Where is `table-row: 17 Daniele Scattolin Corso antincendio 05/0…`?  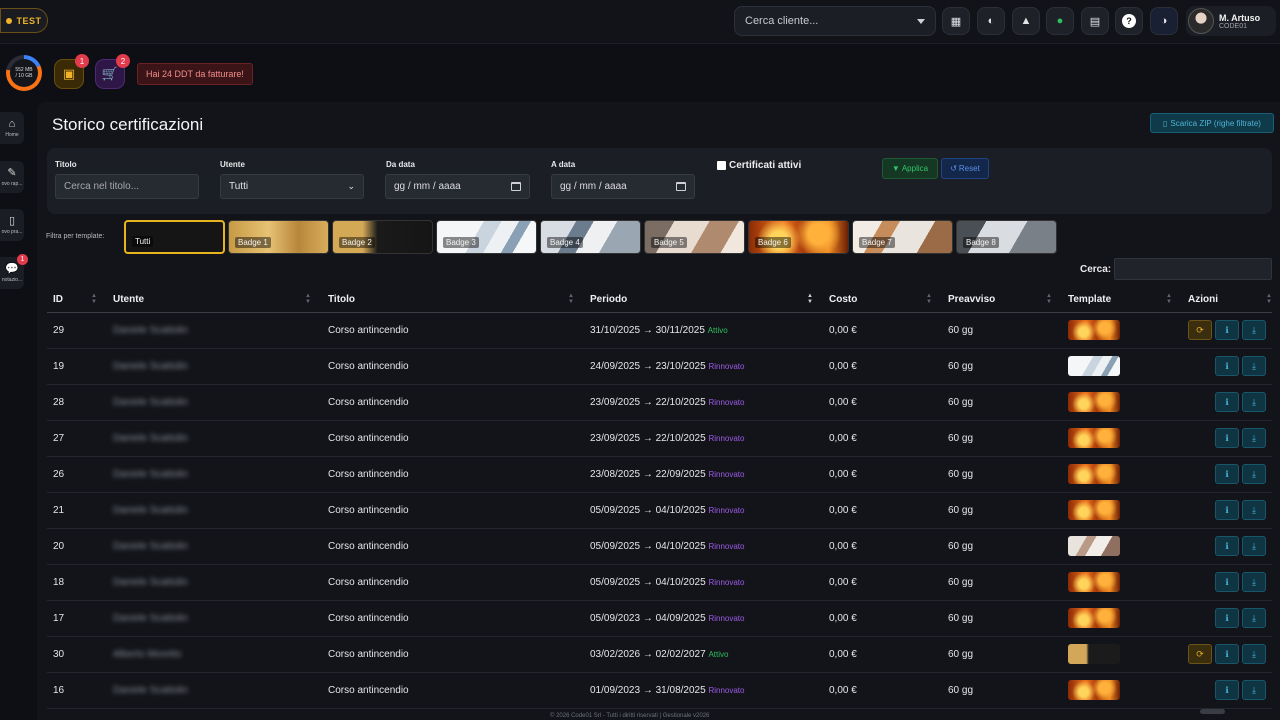 table-row: 17 Daniele Scattolin Corso antincendio 05/0… is located at coordinates (659, 619).